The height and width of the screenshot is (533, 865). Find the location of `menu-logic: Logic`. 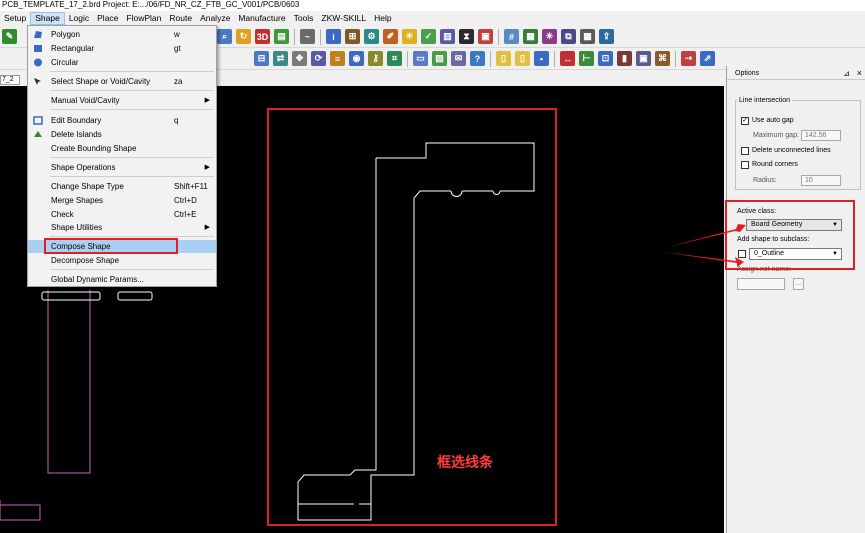

menu-logic: Logic is located at coordinates (79, 18).